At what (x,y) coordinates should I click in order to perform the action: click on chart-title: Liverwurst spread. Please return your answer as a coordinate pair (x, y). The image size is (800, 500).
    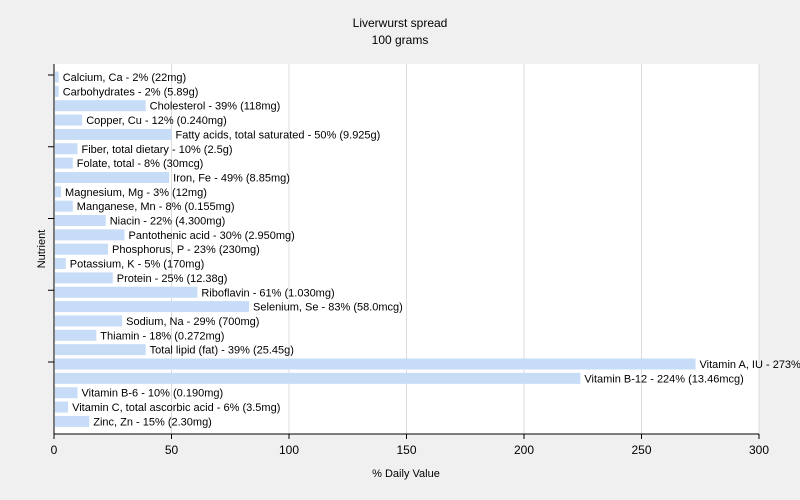
    Looking at the image, I should click on (400, 23).